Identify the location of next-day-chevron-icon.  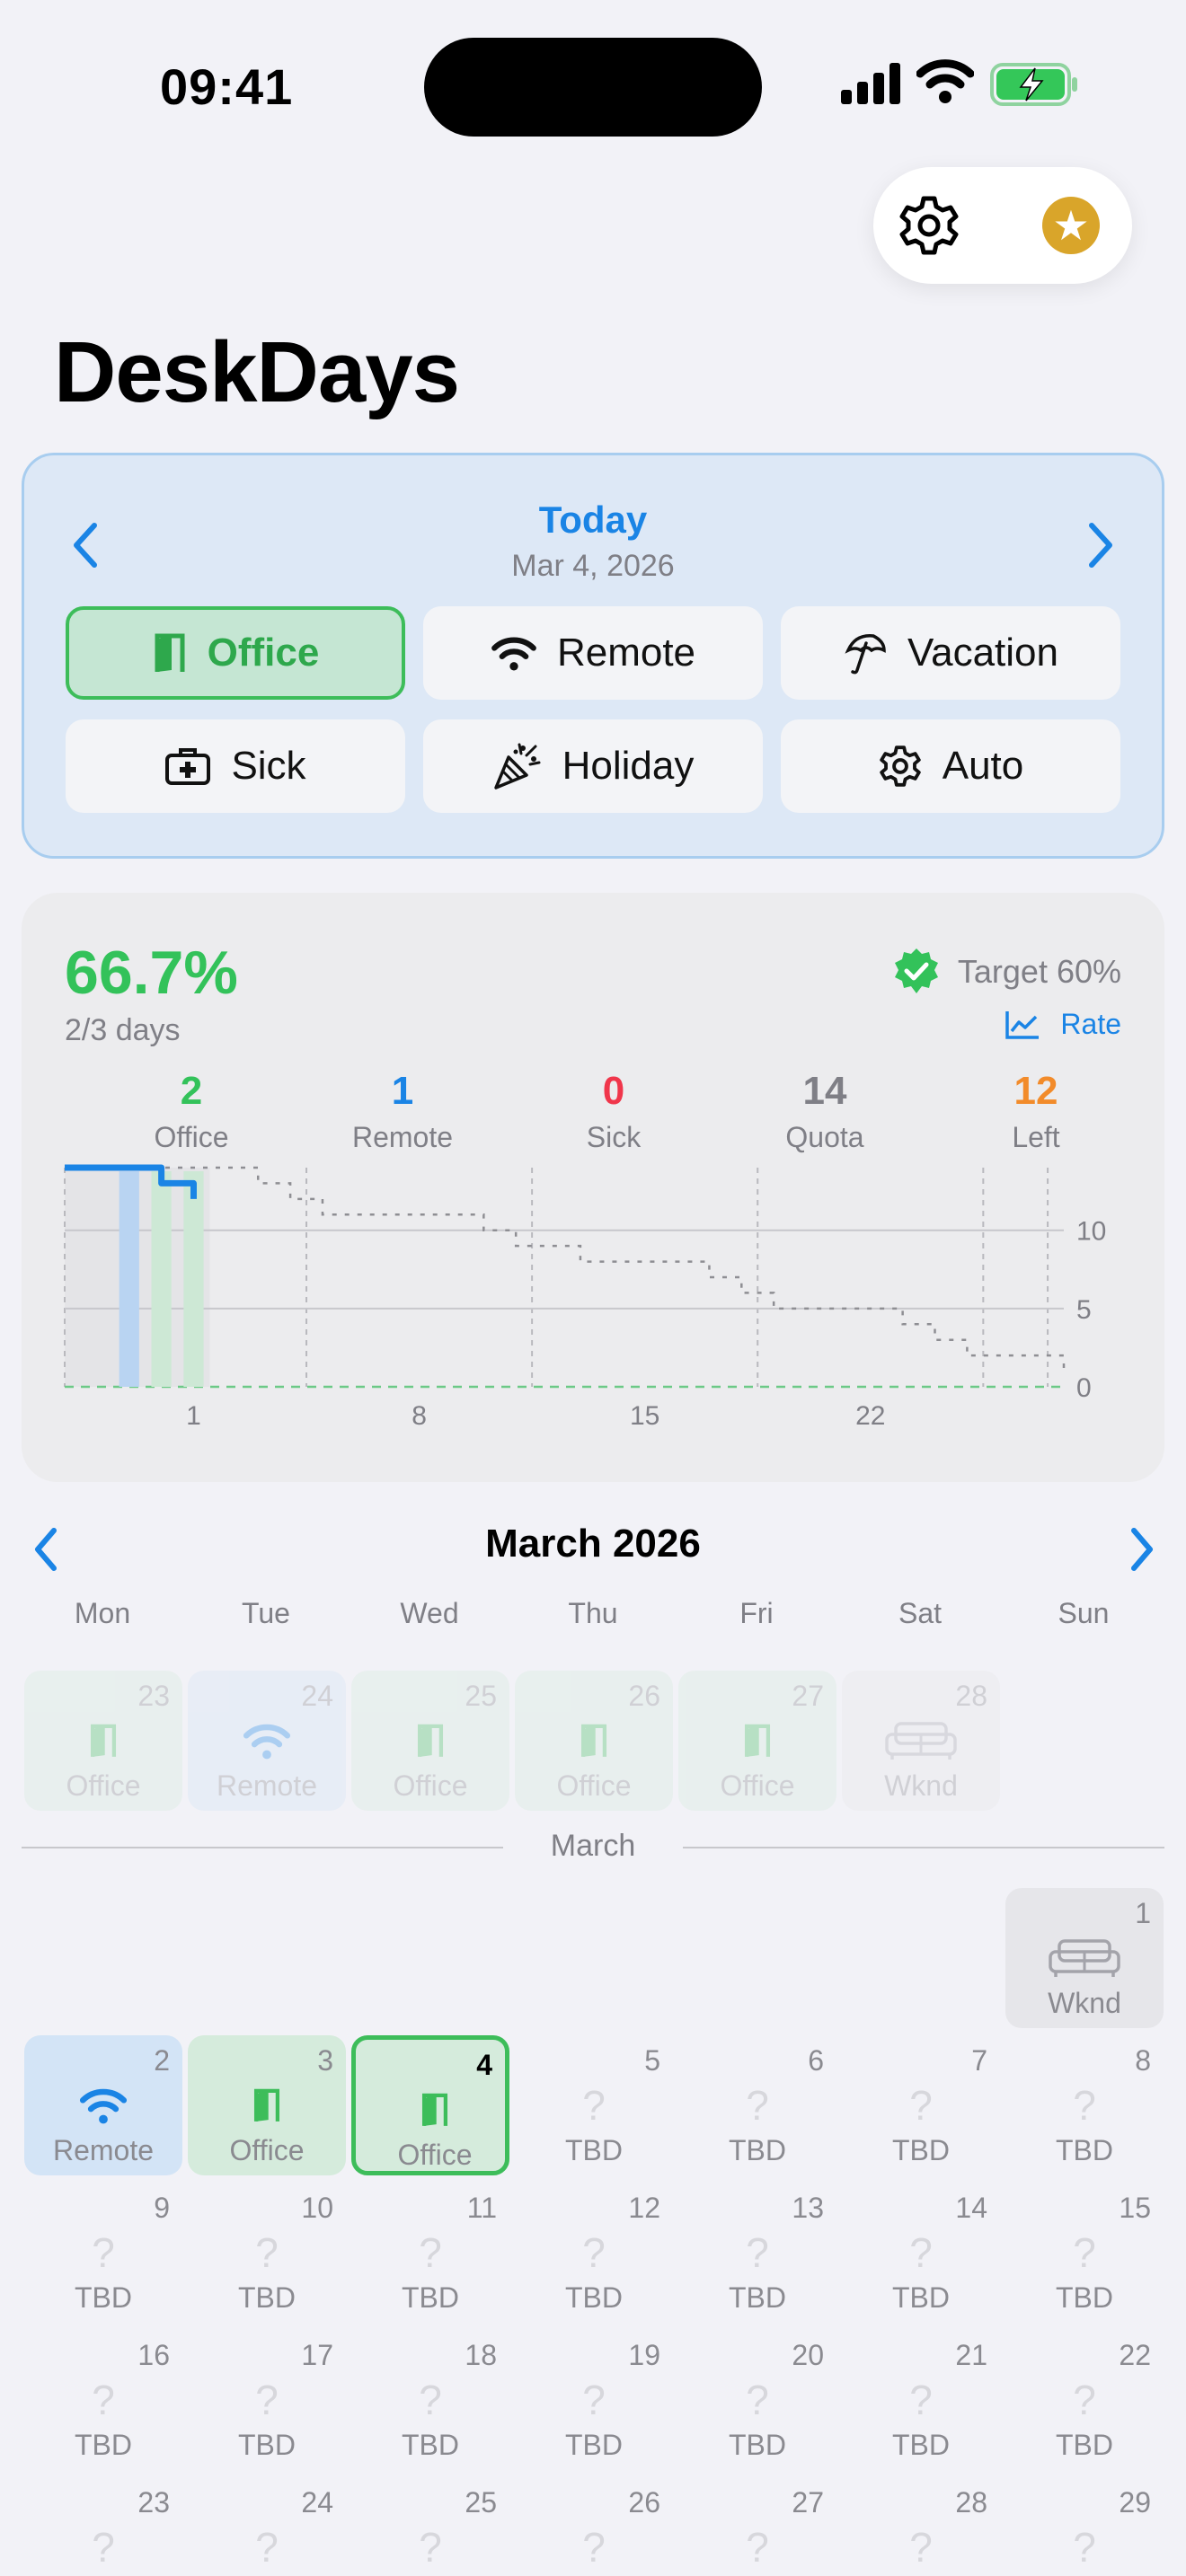
(1101, 545).